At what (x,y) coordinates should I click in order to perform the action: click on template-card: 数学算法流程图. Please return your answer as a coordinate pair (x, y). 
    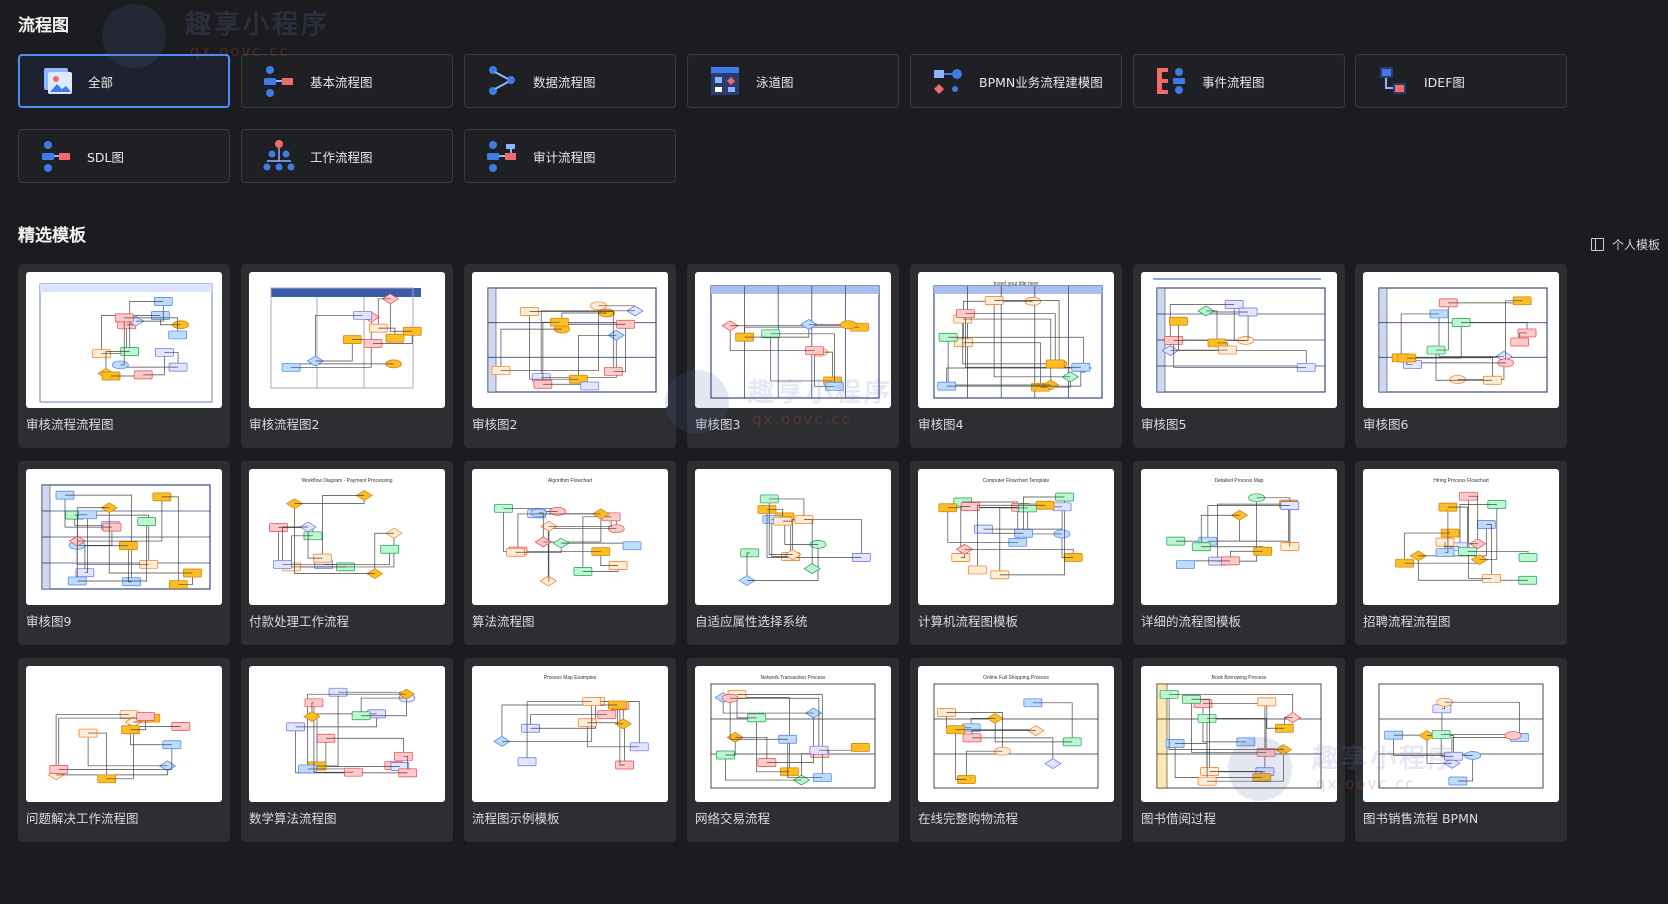
    Looking at the image, I should click on (347, 750).